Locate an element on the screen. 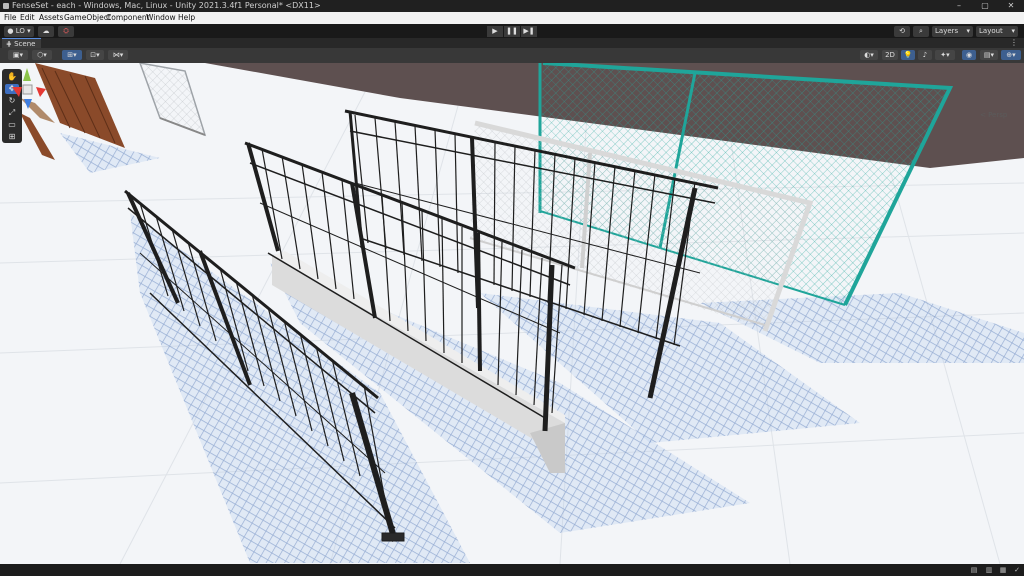 This screenshot has height=576, width=1024. collab-button: ⛭ is located at coordinates (66, 31).